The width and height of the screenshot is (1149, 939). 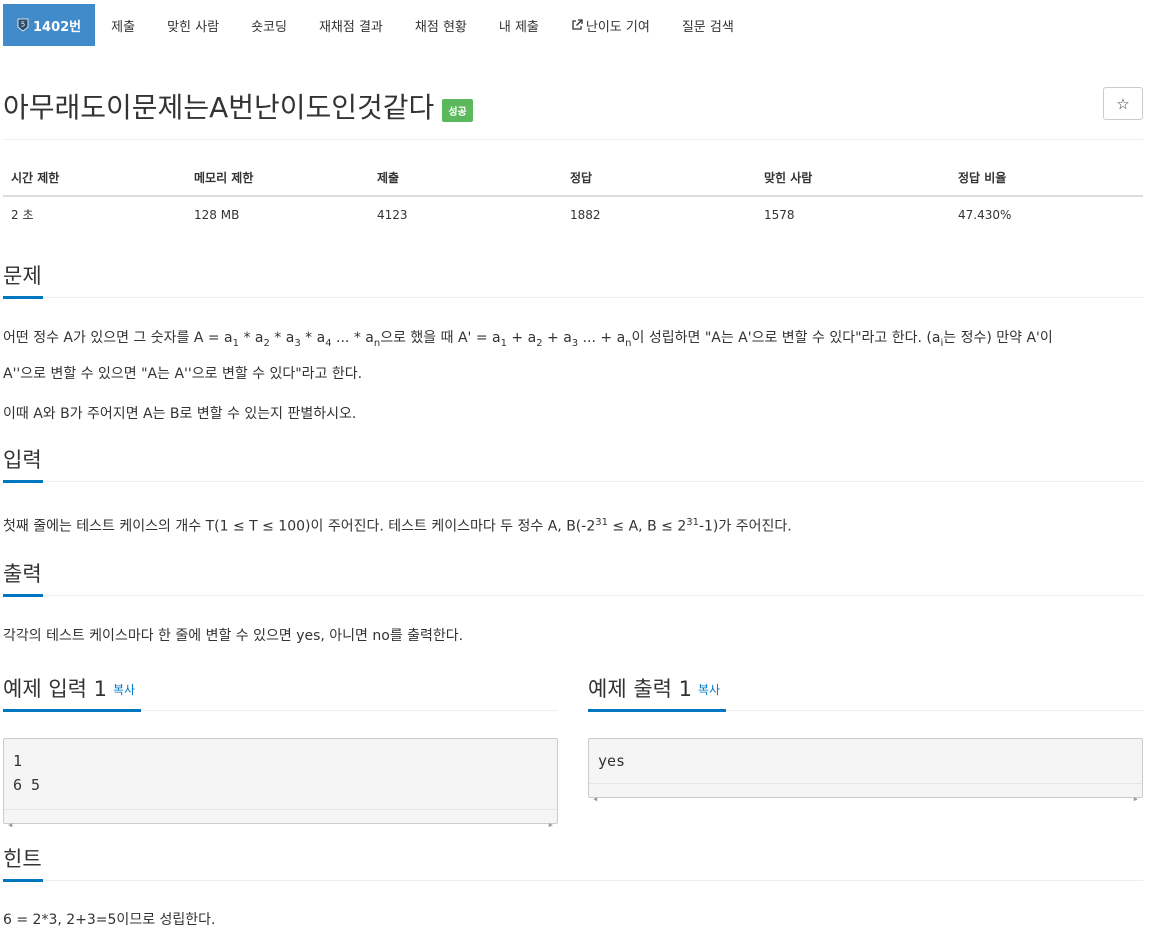 I want to click on info-accepted: 1882, so click(x=585, y=214).